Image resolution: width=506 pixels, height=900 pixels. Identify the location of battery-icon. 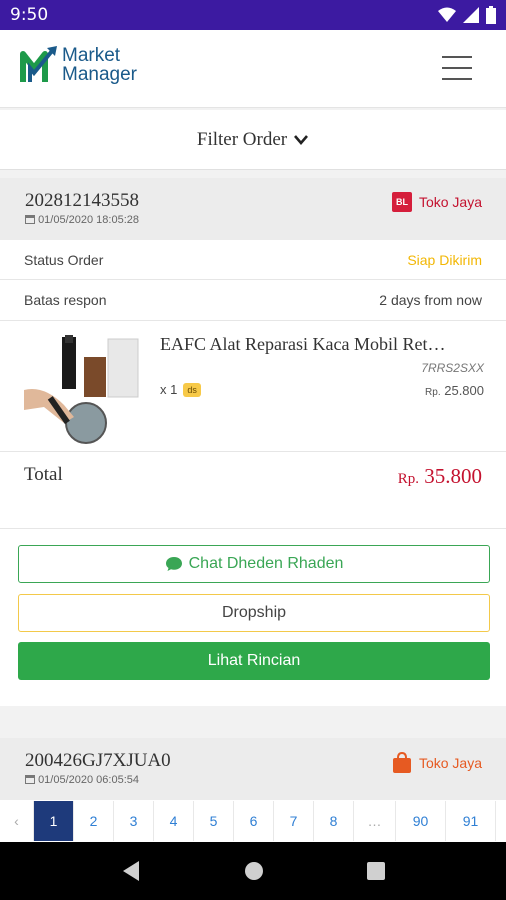
(491, 15).